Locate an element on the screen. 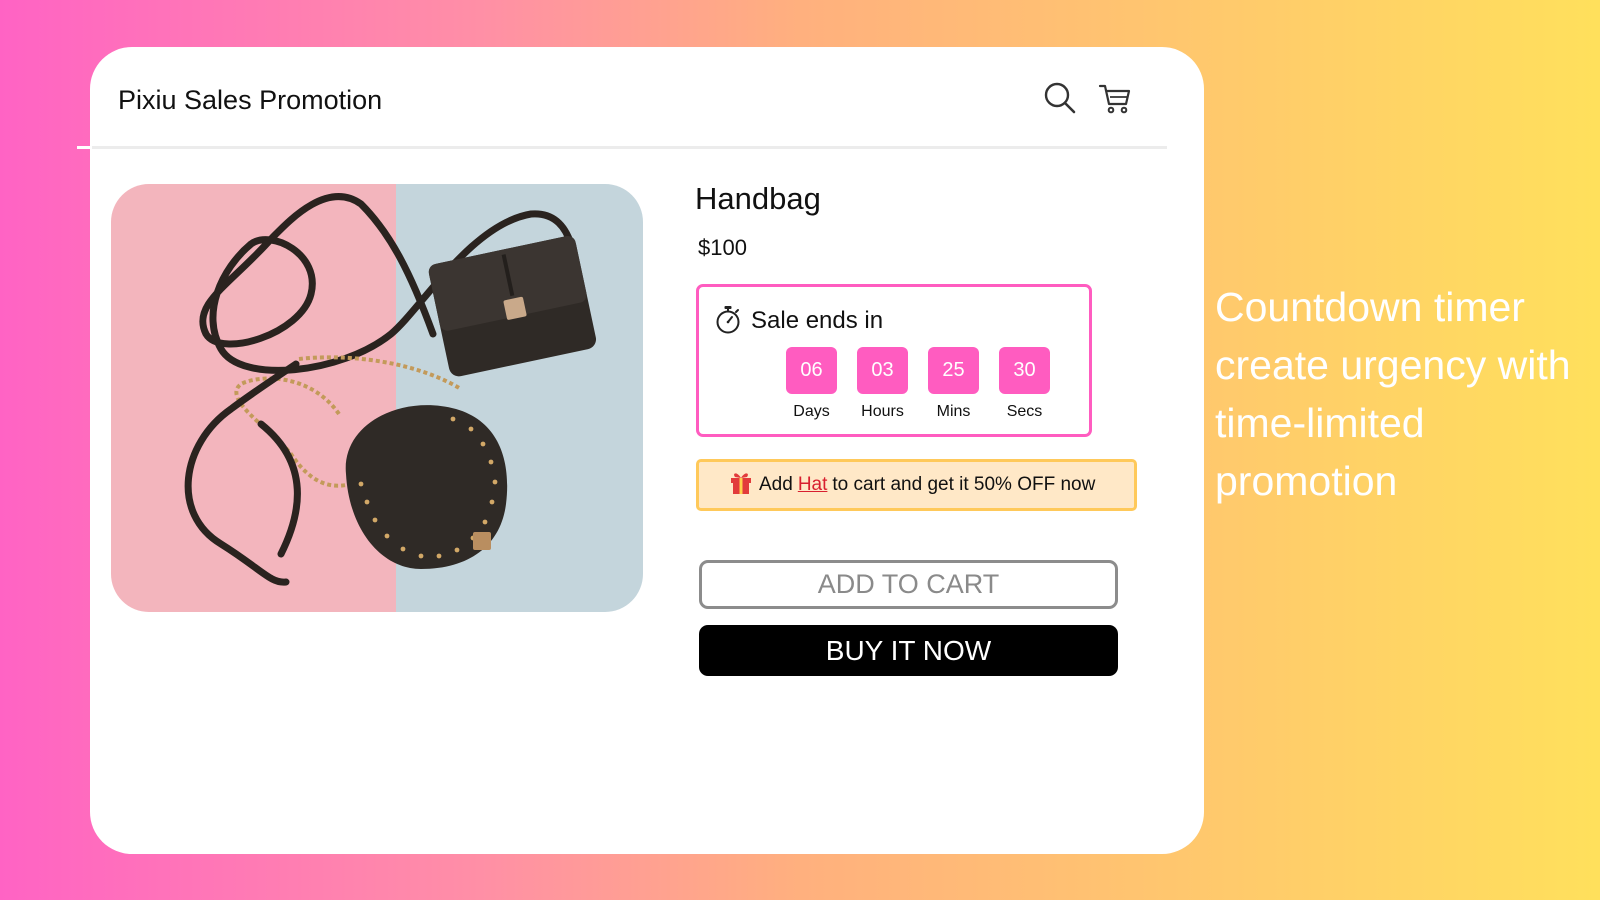 This screenshot has height=900, width=1600. countdown-days: 06 Days is located at coordinates (811, 384).